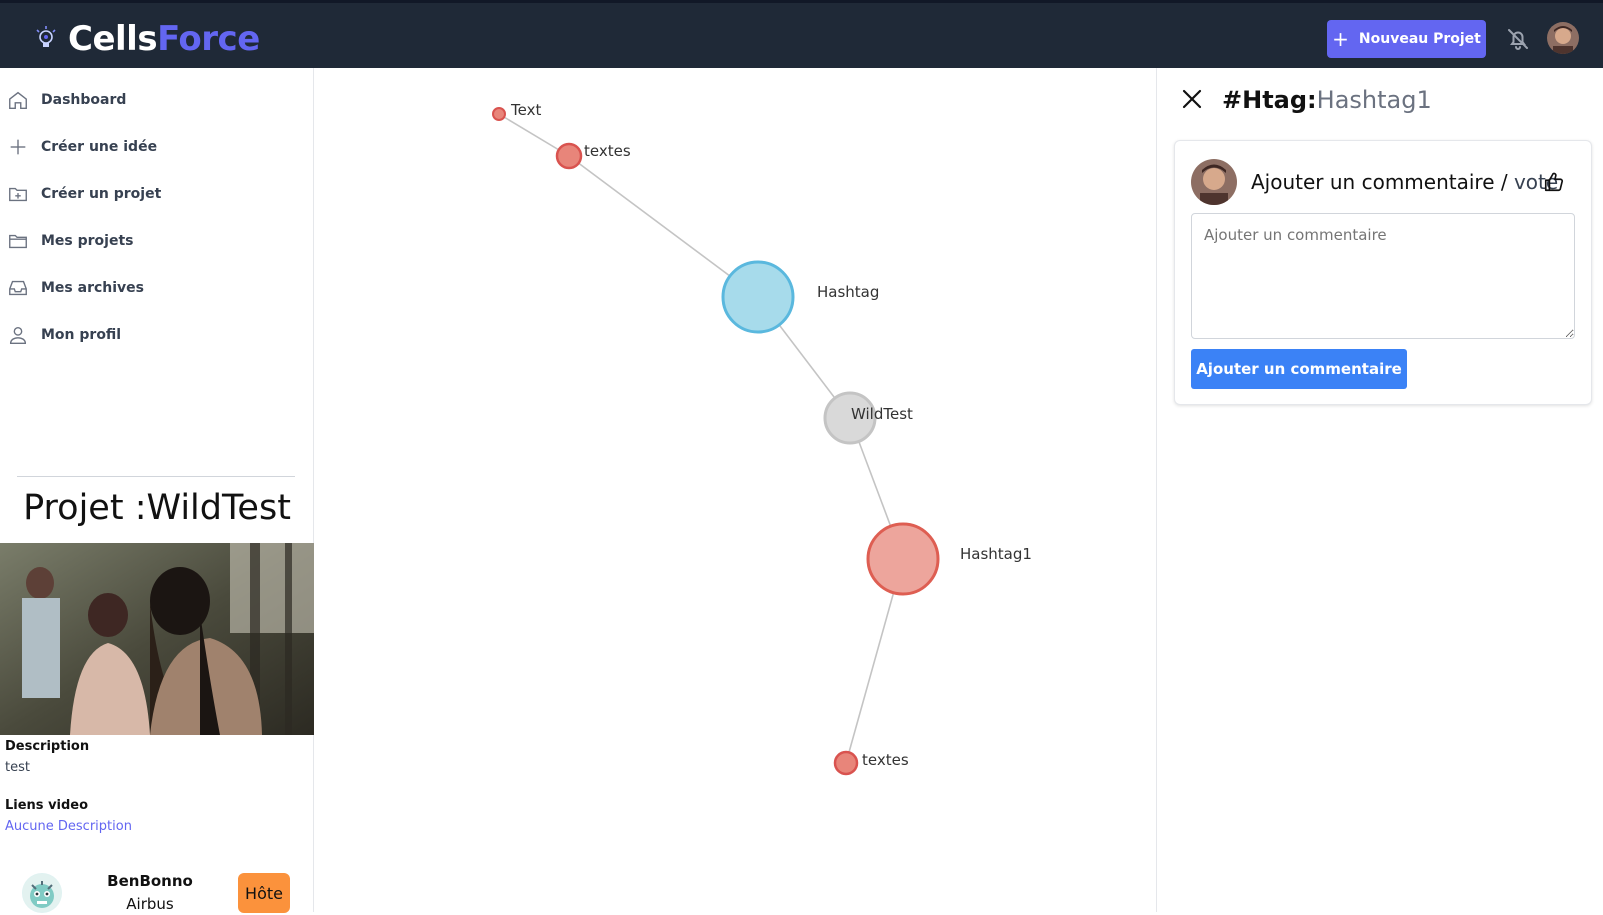 This screenshot has height=915, width=1603. I want to click on project-title: Projet :WildTest, so click(157, 508).